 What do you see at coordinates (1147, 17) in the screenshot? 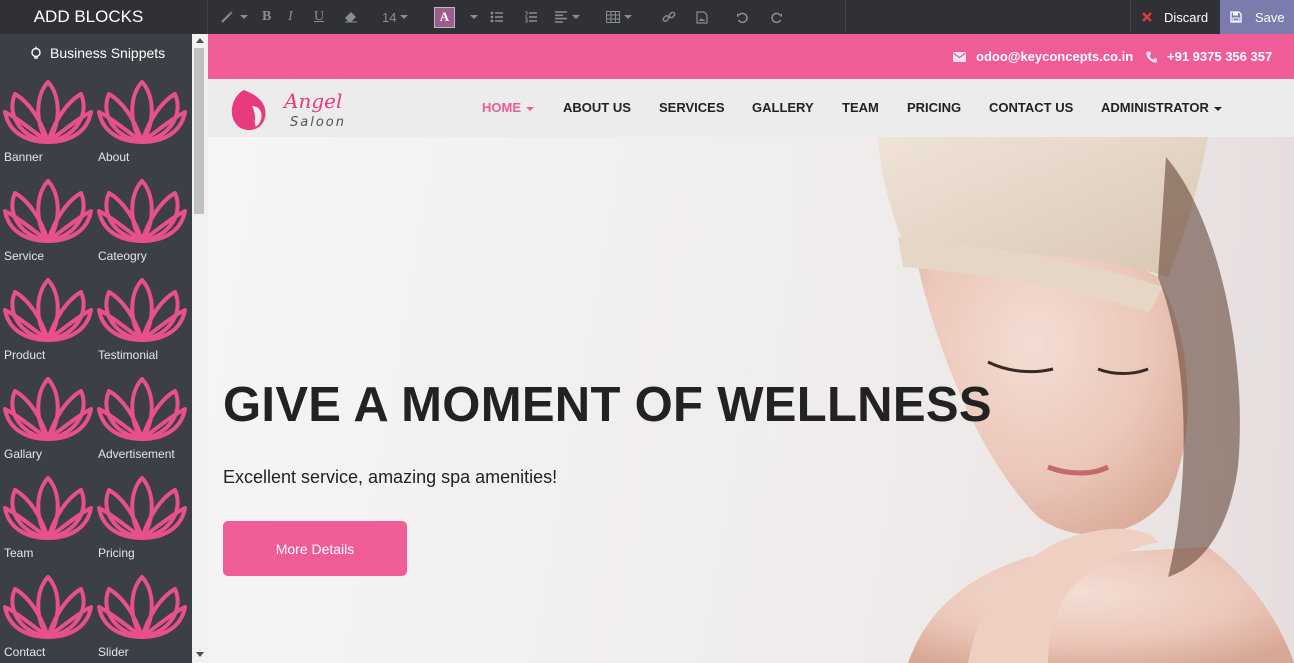
I see `close-icon` at bounding box center [1147, 17].